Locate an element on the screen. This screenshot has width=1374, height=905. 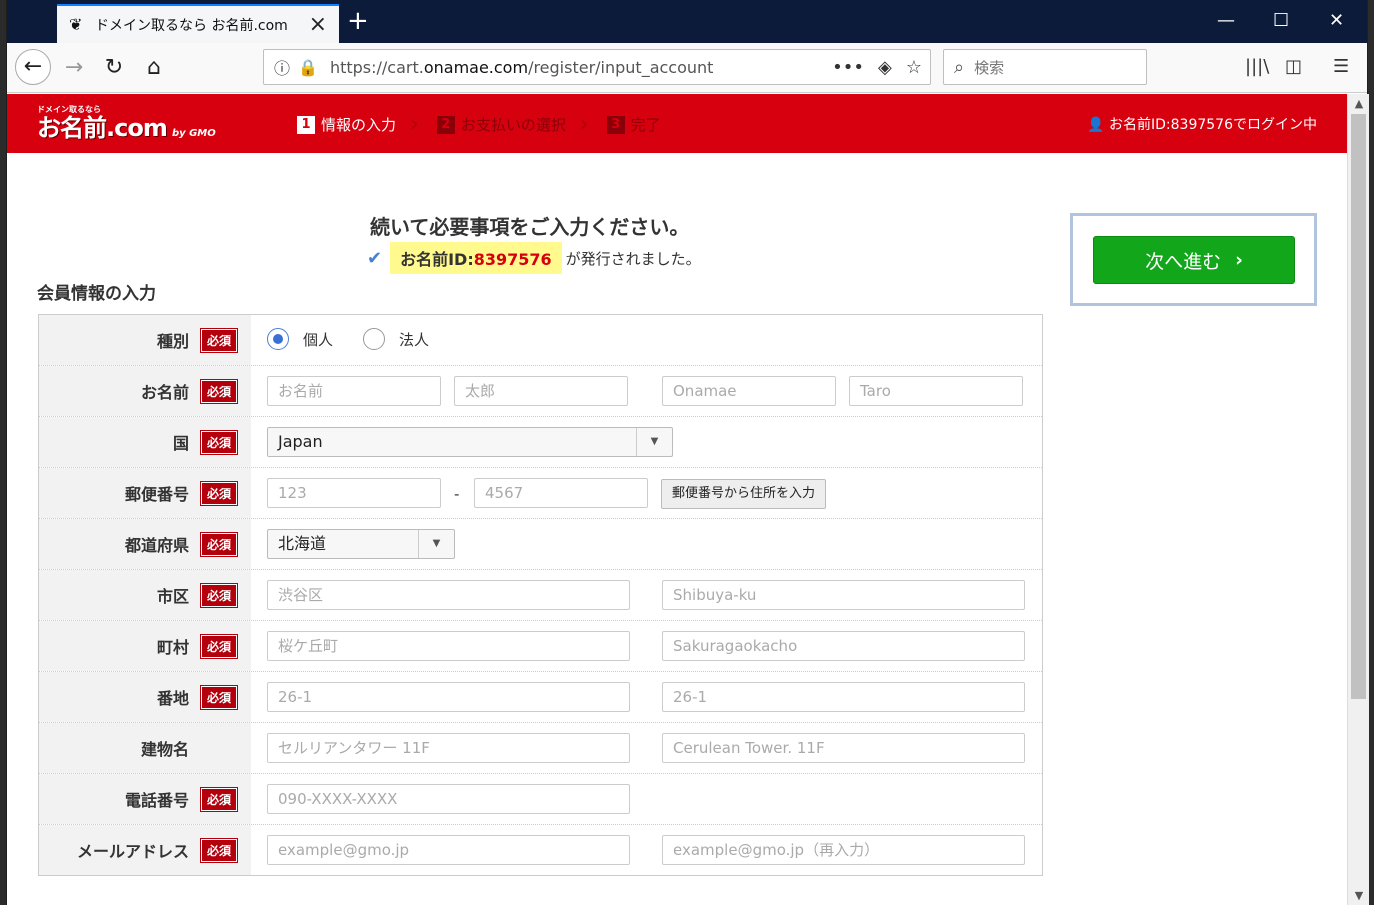
search-placeholder: 検索 is located at coordinates (989, 67).